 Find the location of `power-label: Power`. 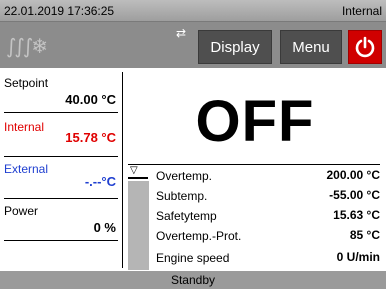

power-label: Power is located at coordinates (21, 211).